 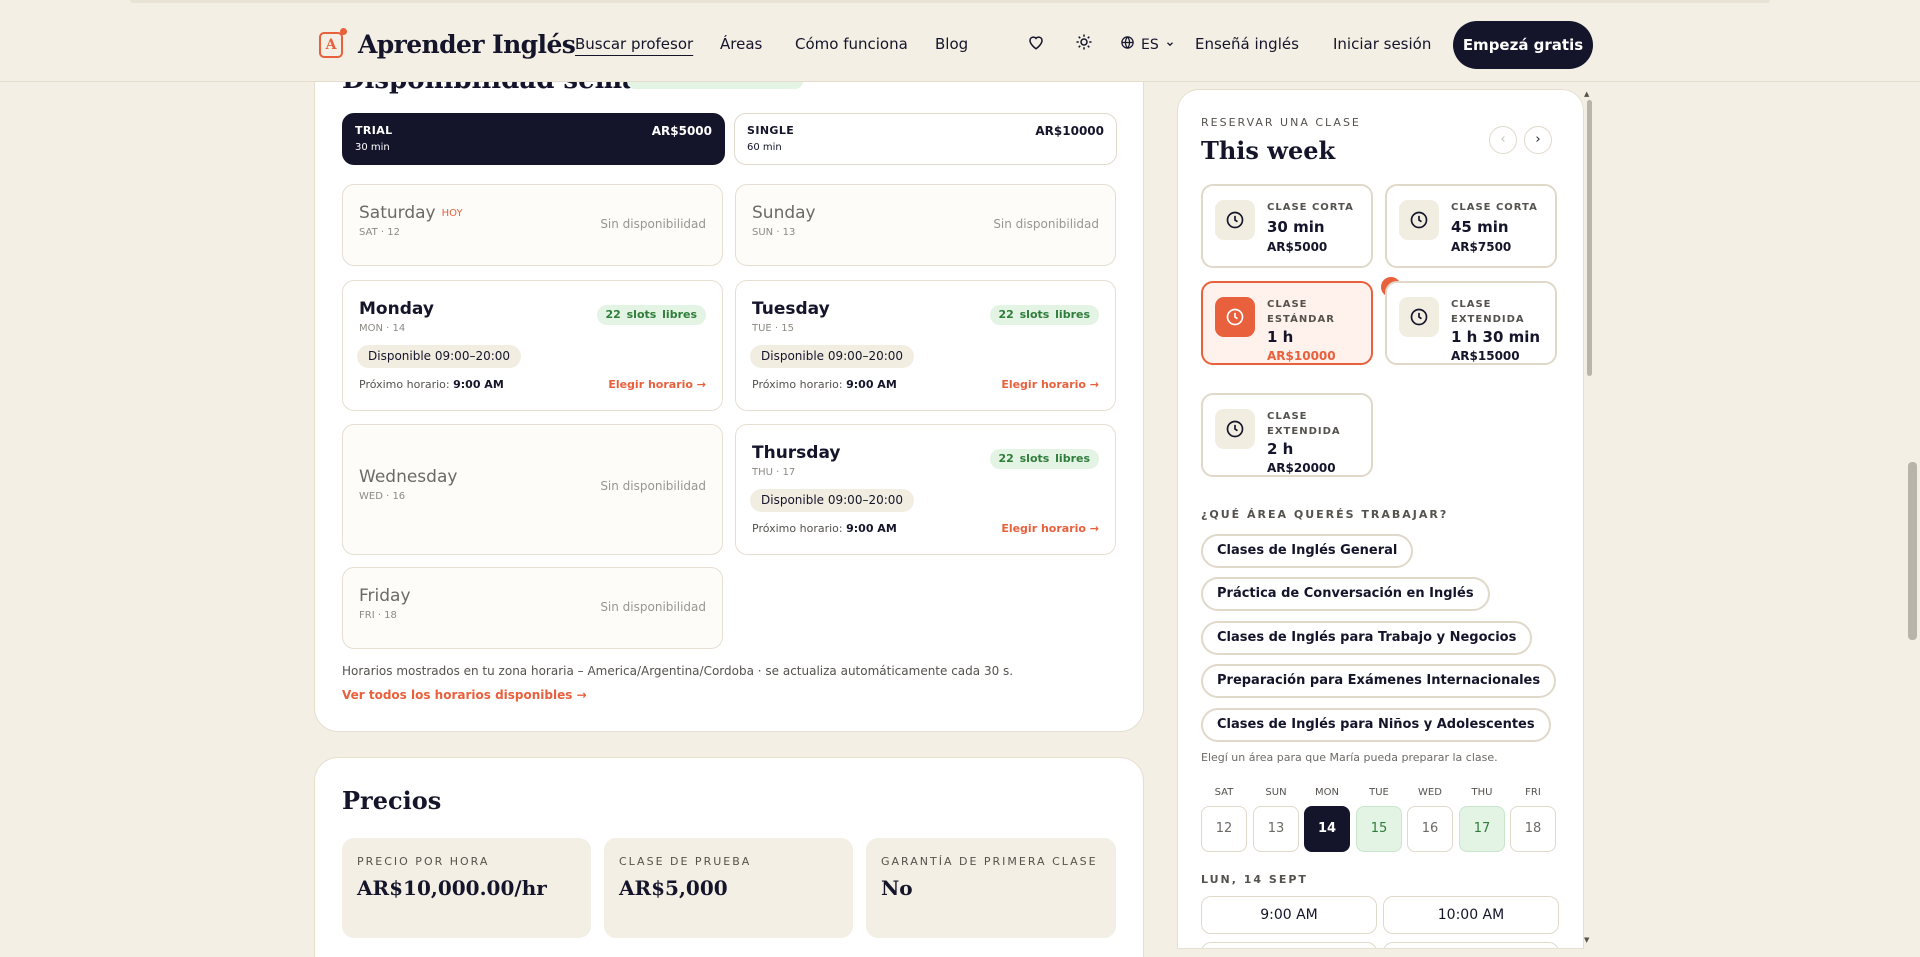 I want to click on time-slot-9am: 9:00 AM, so click(x=1289, y=915).